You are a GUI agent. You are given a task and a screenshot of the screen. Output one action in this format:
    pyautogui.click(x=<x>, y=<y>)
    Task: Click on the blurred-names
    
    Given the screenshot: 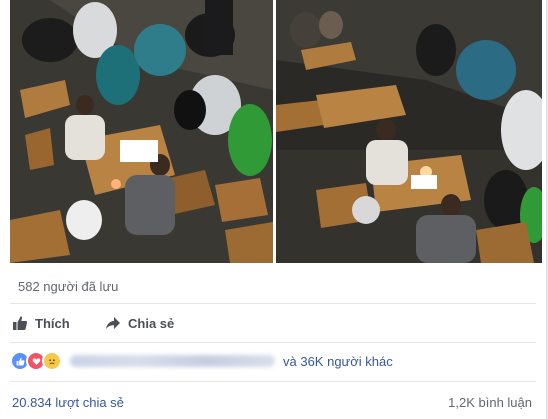 What is the action you would take?
    pyautogui.click(x=172, y=361)
    